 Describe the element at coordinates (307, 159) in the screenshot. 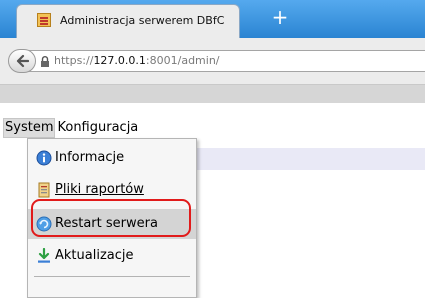

I see `content-header-bar` at that location.